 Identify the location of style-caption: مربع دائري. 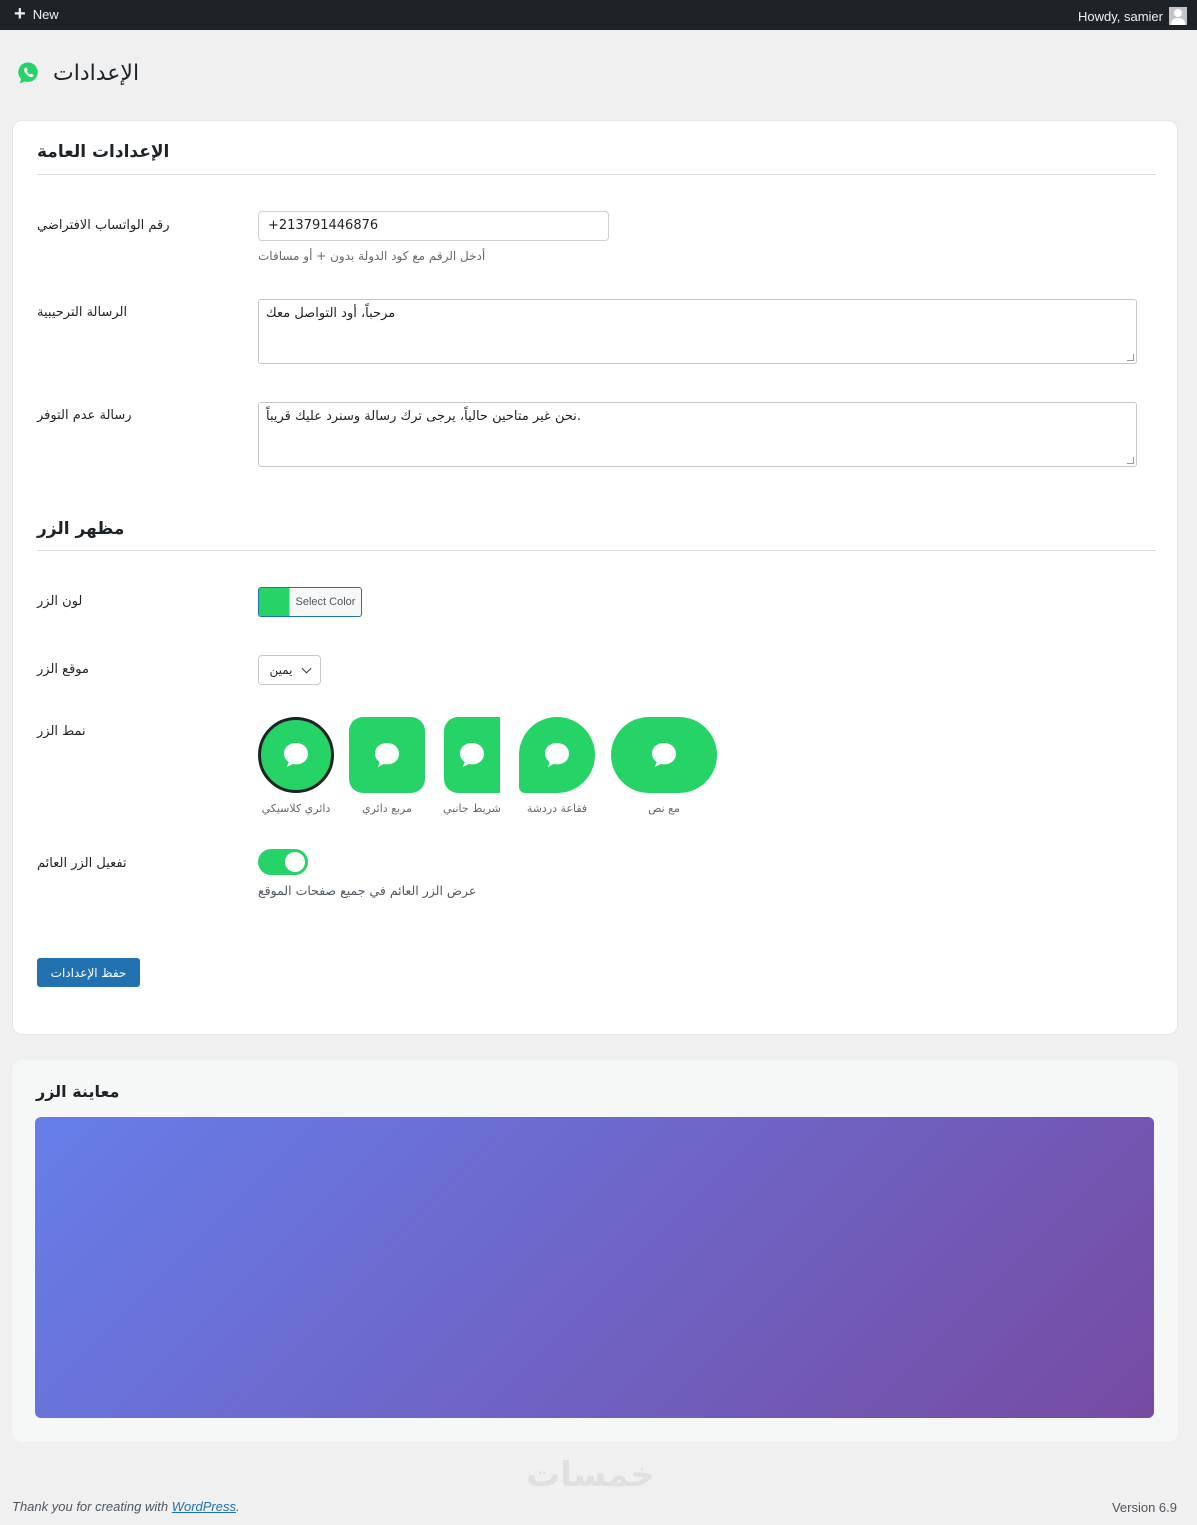
(387, 808).